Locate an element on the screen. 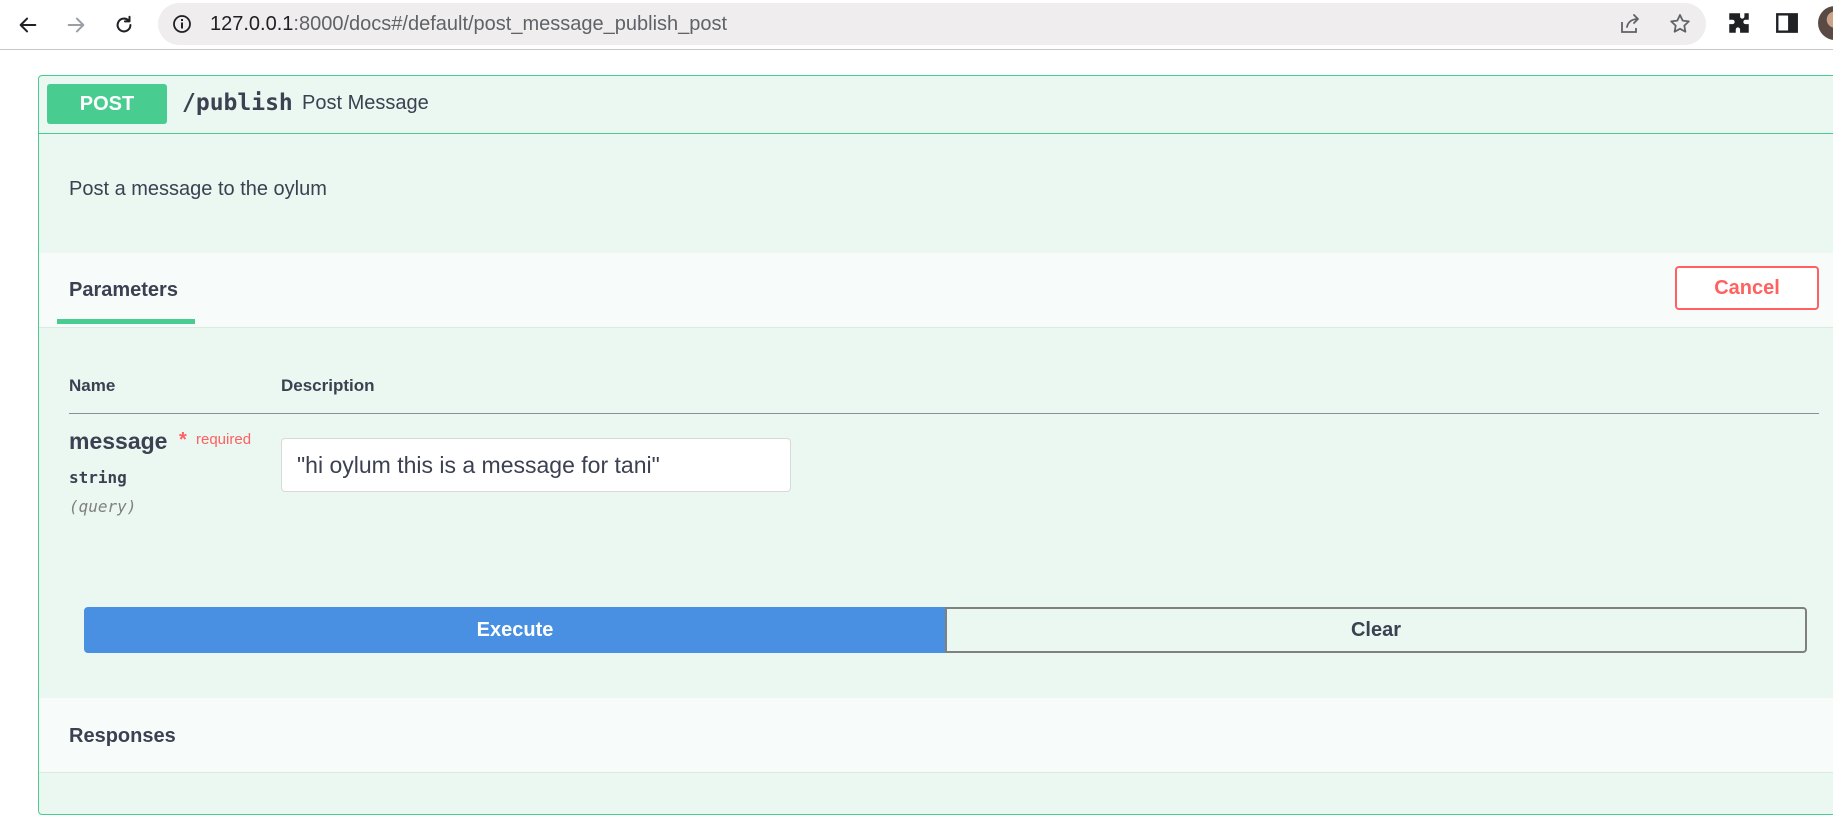 This screenshot has width=1833, height=815. puzzle-icon is located at coordinates (1739, 23).